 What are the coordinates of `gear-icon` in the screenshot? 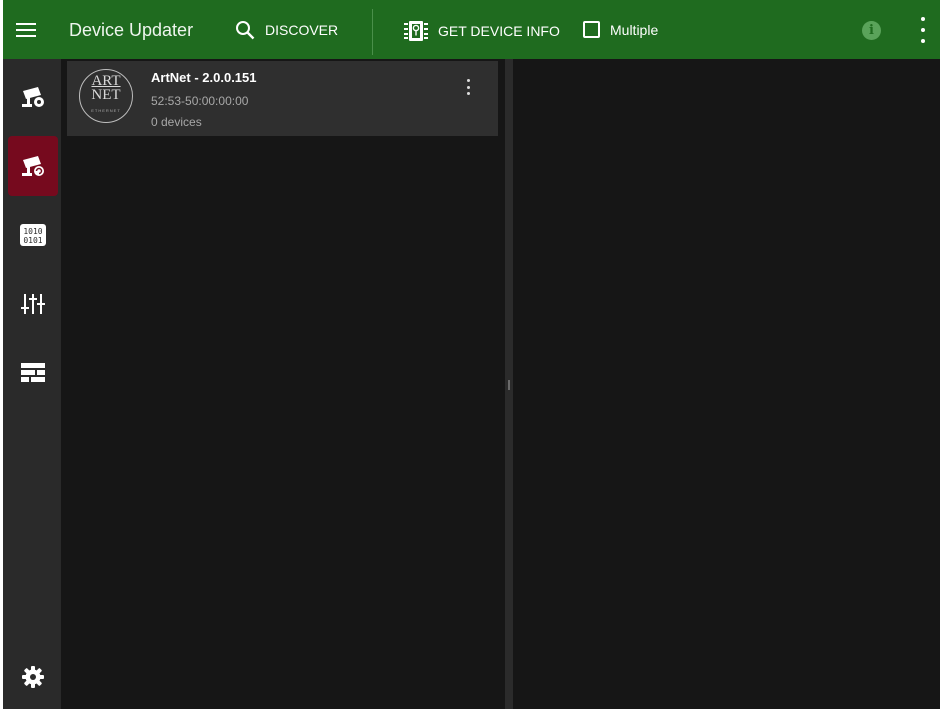 It's located at (33, 677).